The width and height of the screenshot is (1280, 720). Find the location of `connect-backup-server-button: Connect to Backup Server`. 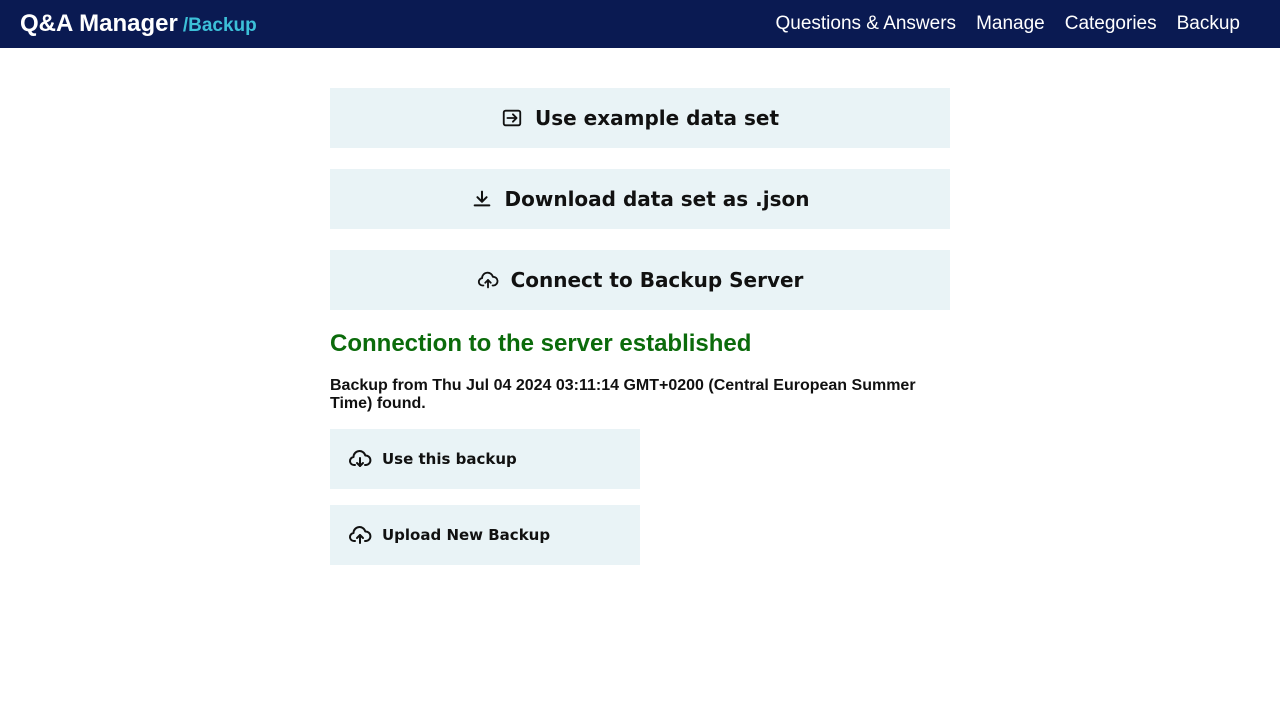

connect-backup-server-button: Connect to Backup Server is located at coordinates (640, 280).